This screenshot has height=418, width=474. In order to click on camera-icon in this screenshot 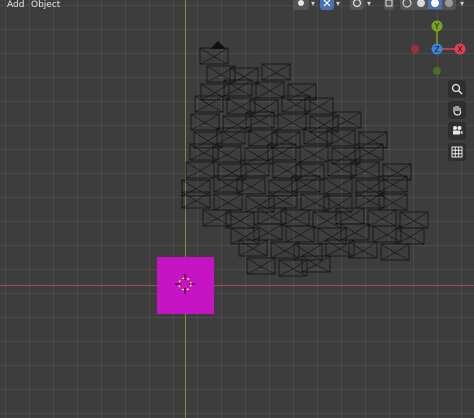, I will do `click(458, 130)`.